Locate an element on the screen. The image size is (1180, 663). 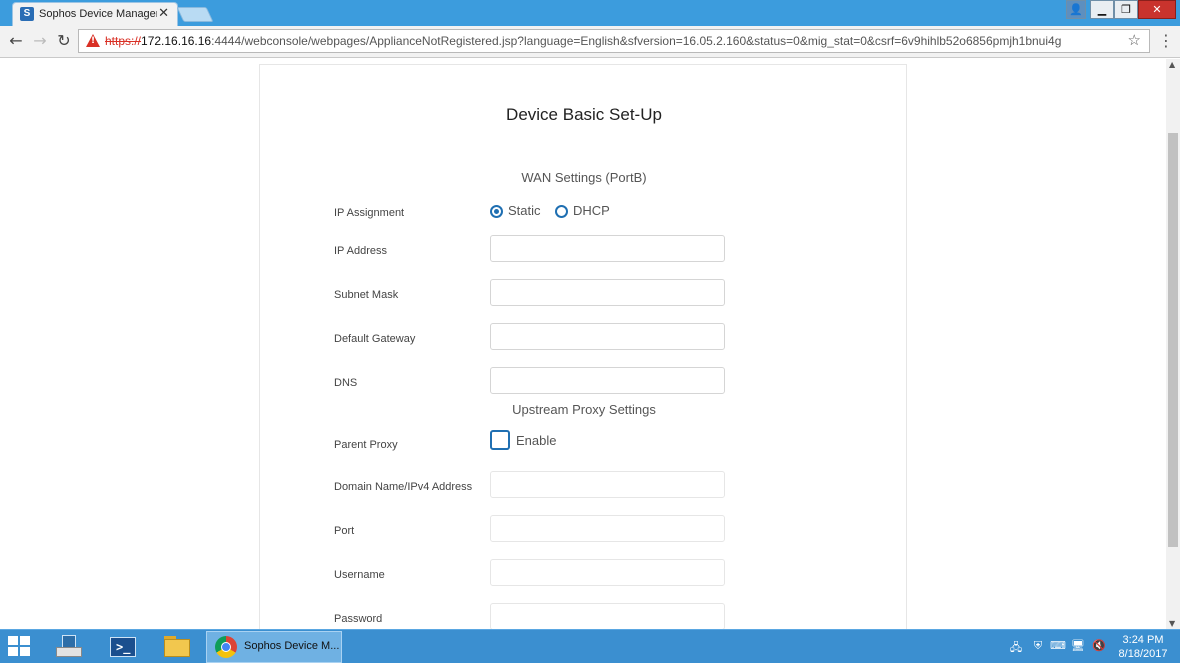
server-manager-icon is located at coordinates (70, 647).